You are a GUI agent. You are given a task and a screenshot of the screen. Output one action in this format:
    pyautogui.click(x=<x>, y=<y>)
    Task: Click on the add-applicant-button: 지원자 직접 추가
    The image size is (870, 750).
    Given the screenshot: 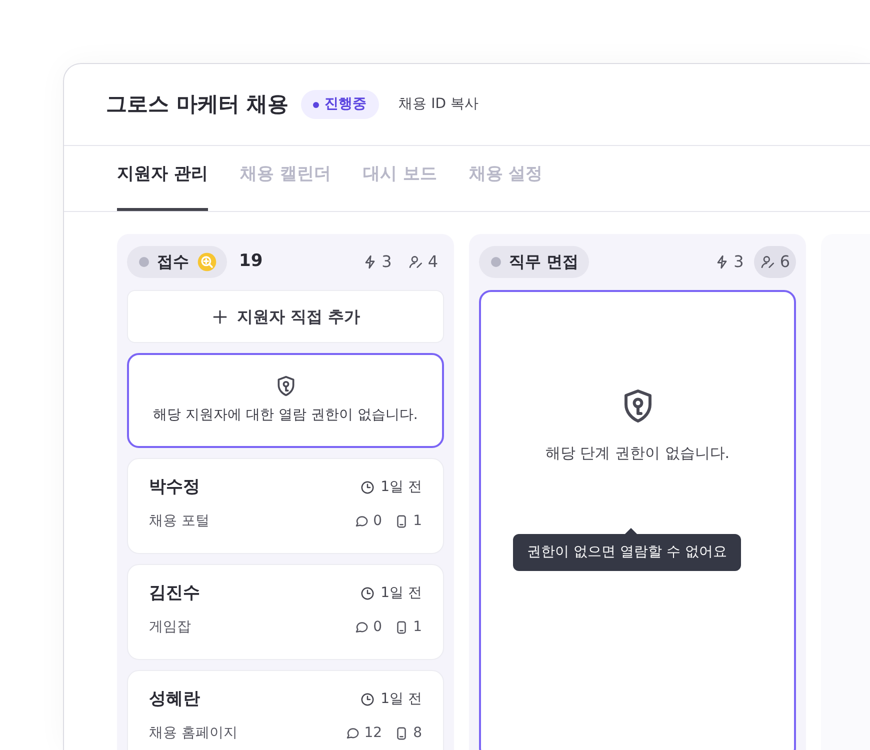 What is the action you would take?
    pyautogui.click(x=285, y=316)
    